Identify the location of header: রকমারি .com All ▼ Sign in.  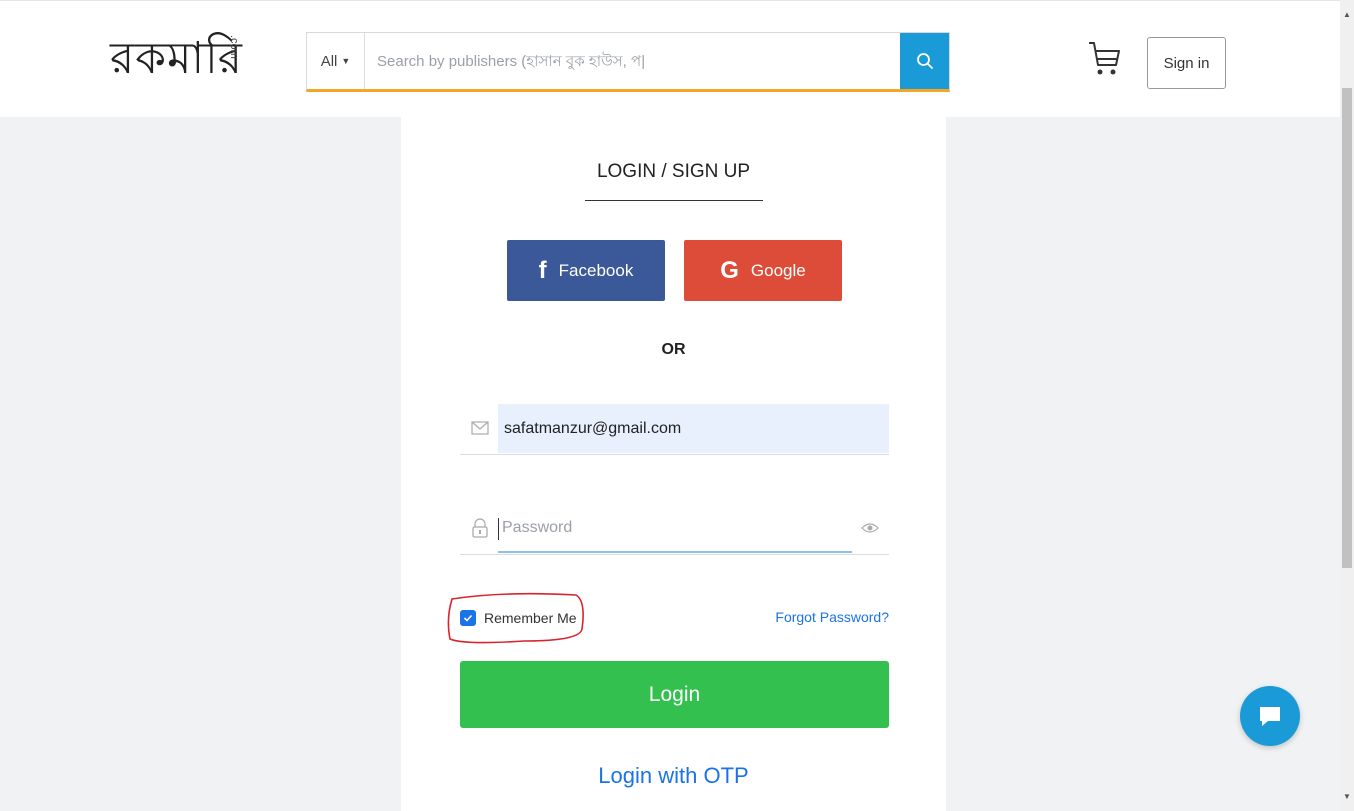
(670, 58).